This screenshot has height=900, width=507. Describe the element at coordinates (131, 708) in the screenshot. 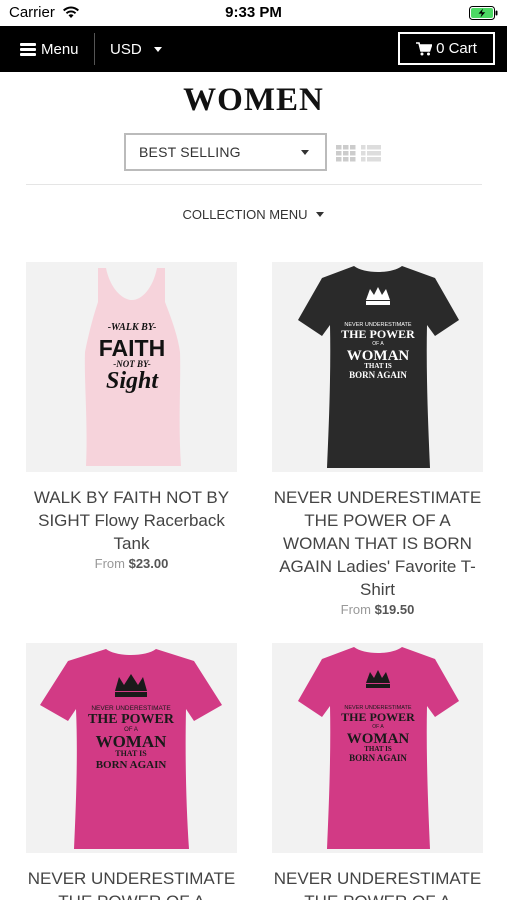

I see `svg-text: NEVER UNDERESTIMATE` at that location.